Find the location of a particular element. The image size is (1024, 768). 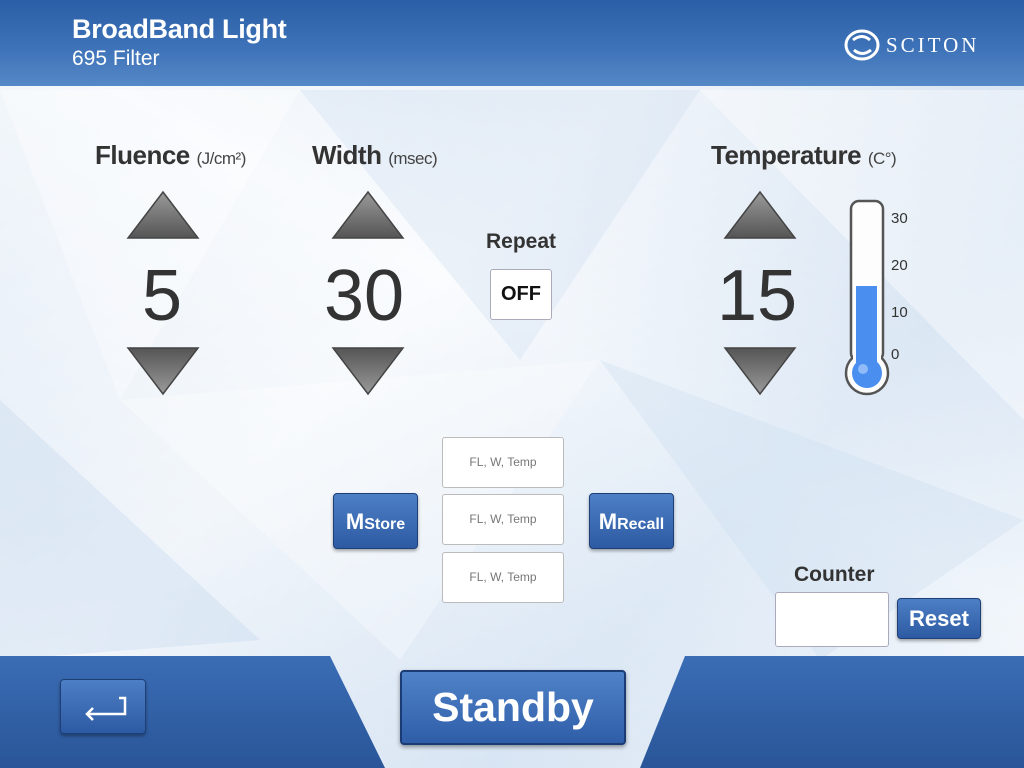

thermo-tick-20: 20 is located at coordinates (899, 265).